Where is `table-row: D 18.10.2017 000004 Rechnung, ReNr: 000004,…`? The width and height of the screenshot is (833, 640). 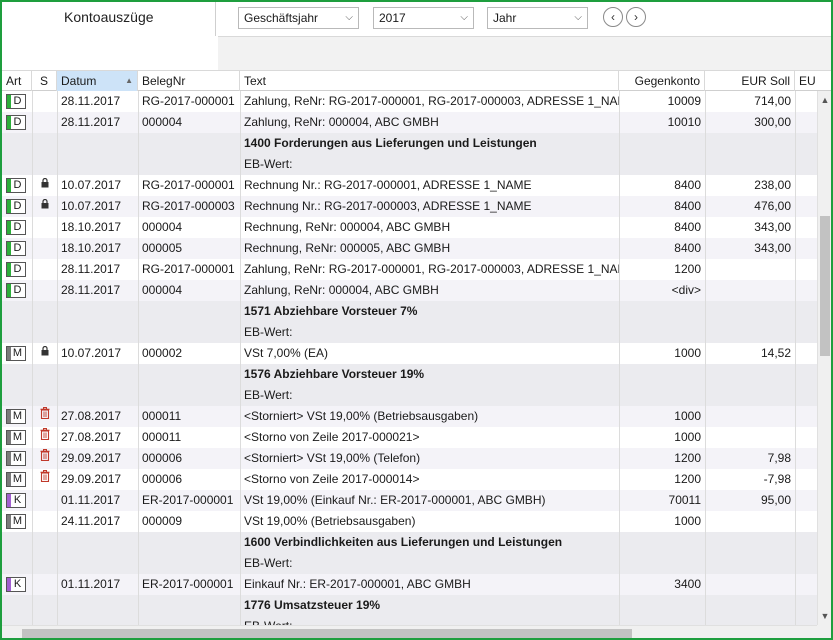 table-row: D 18.10.2017 000004 Rechnung, ReNr: 000004,… is located at coordinates (409, 227).